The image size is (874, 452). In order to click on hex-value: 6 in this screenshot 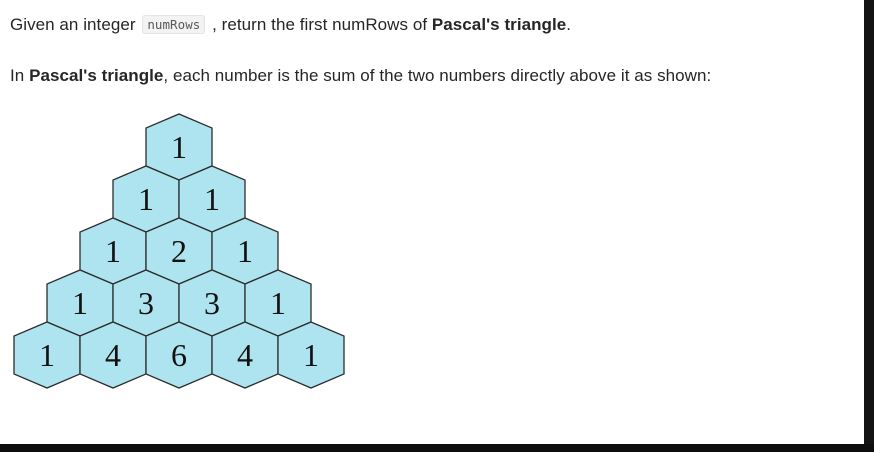, I will do `click(179, 355)`.